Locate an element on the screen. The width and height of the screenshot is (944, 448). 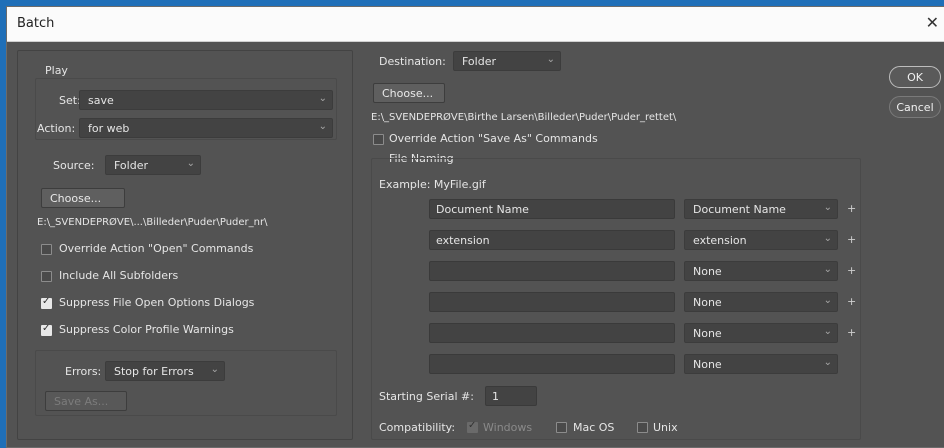
suppress-color-warnings-label: Suppress Color Profile Warnings is located at coordinates (146, 329).